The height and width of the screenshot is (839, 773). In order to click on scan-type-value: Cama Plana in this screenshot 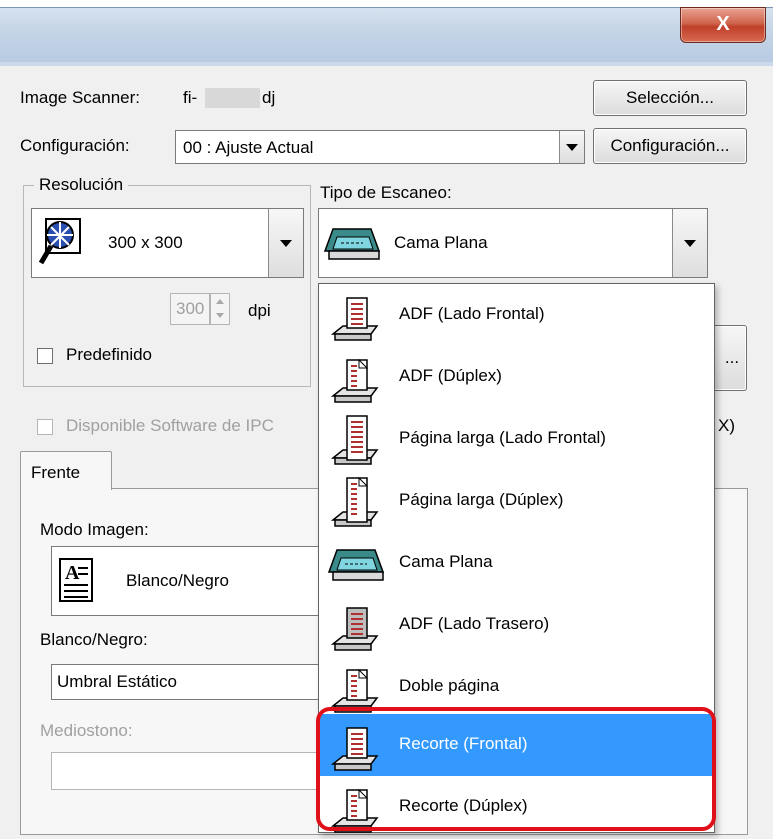, I will do `click(441, 242)`.